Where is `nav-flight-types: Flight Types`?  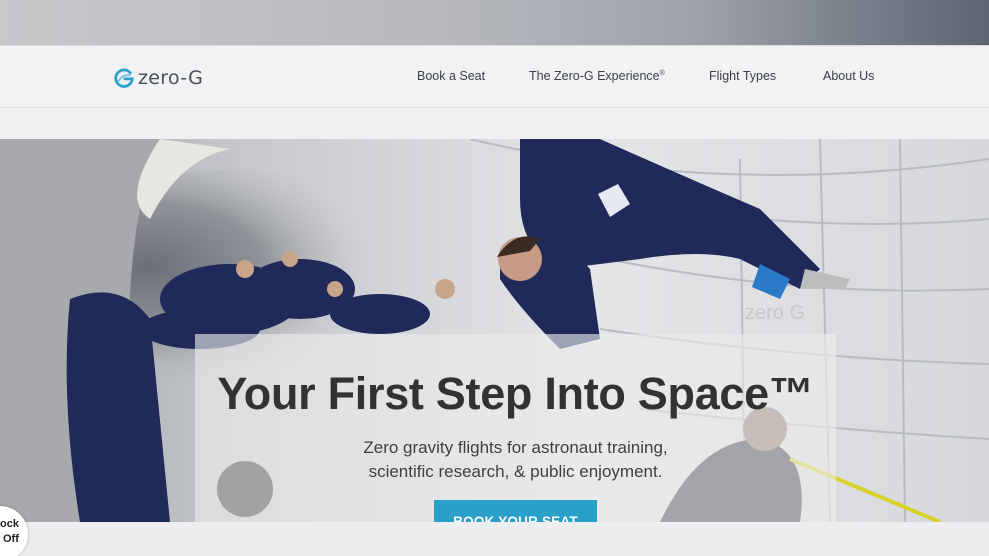 nav-flight-types: Flight Types is located at coordinates (742, 76).